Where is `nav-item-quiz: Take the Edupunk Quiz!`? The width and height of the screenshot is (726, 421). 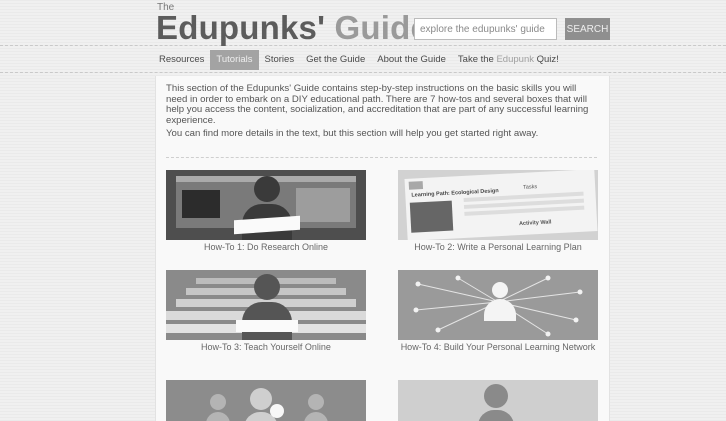 nav-item-quiz: Take the Edupunk Quiz! is located at coordinates (508, 60).